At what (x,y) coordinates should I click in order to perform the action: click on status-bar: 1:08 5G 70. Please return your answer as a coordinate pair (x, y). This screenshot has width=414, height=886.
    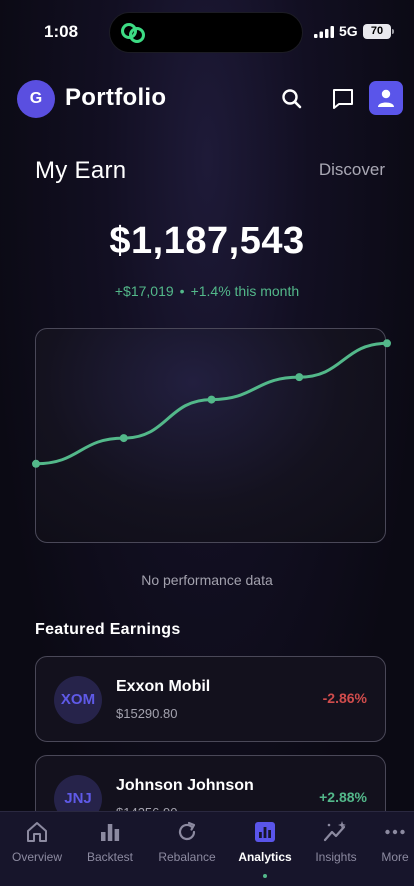
    Looking at the image, I should click on (207, 31).